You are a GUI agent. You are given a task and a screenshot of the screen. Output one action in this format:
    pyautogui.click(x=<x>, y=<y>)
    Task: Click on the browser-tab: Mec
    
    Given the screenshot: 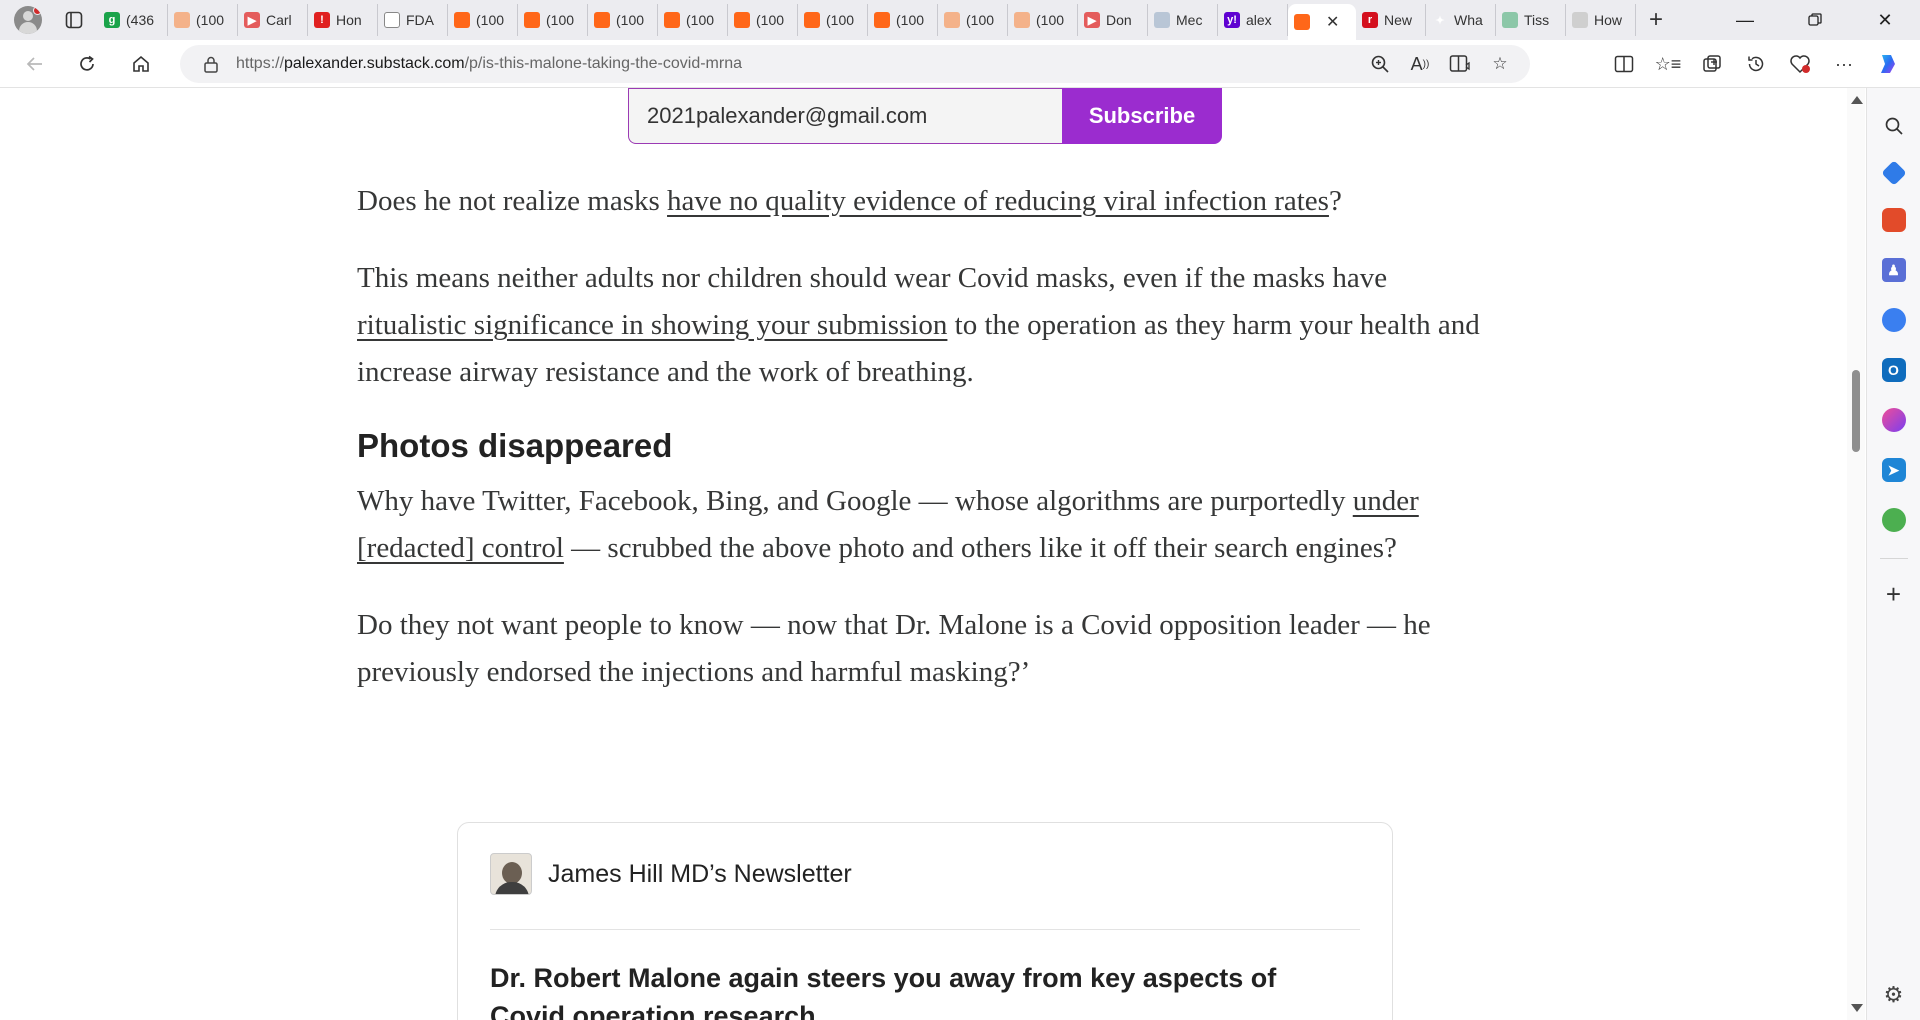 What is the action you would take?
    pyautogui.click(x=1183, y=20)
    